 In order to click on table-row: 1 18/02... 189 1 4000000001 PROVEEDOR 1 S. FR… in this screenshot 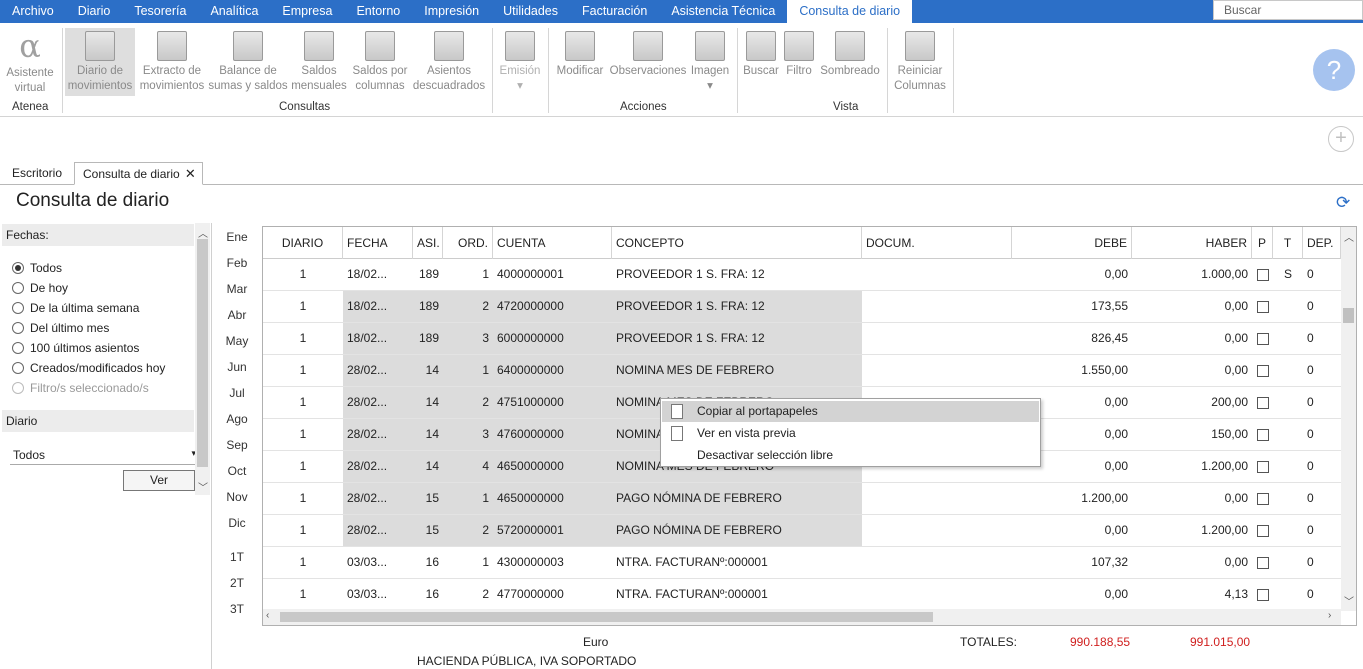, I will do `click(802, 275)`.